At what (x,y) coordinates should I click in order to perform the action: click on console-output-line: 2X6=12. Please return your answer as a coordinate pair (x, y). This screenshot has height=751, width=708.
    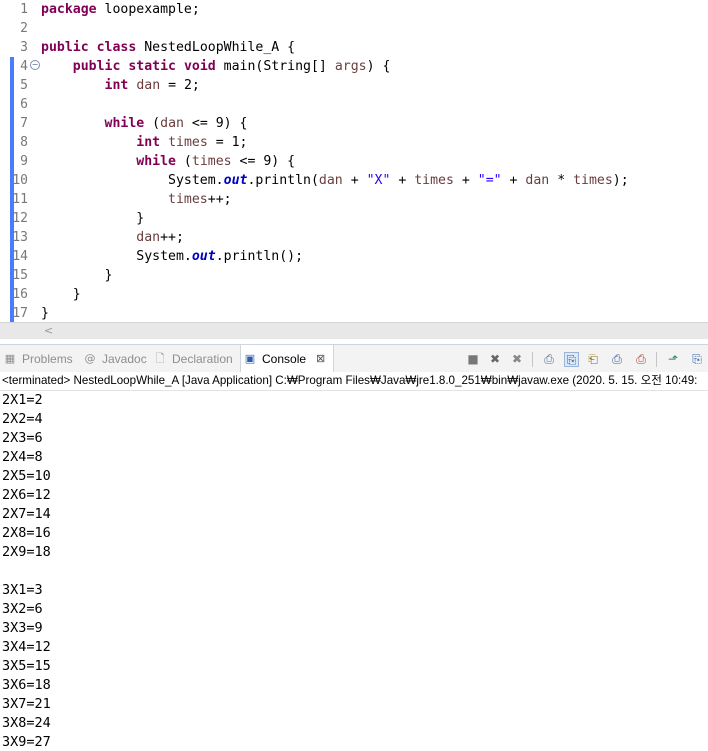
    Looking at the image, I should click on (26, 495).